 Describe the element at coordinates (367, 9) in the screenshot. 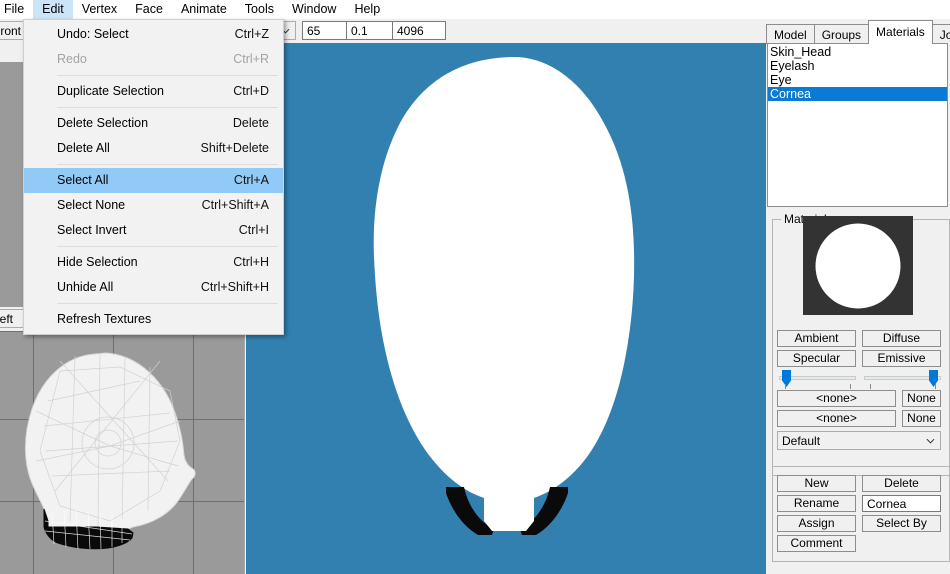

I see `menu-help: Help` at that location.